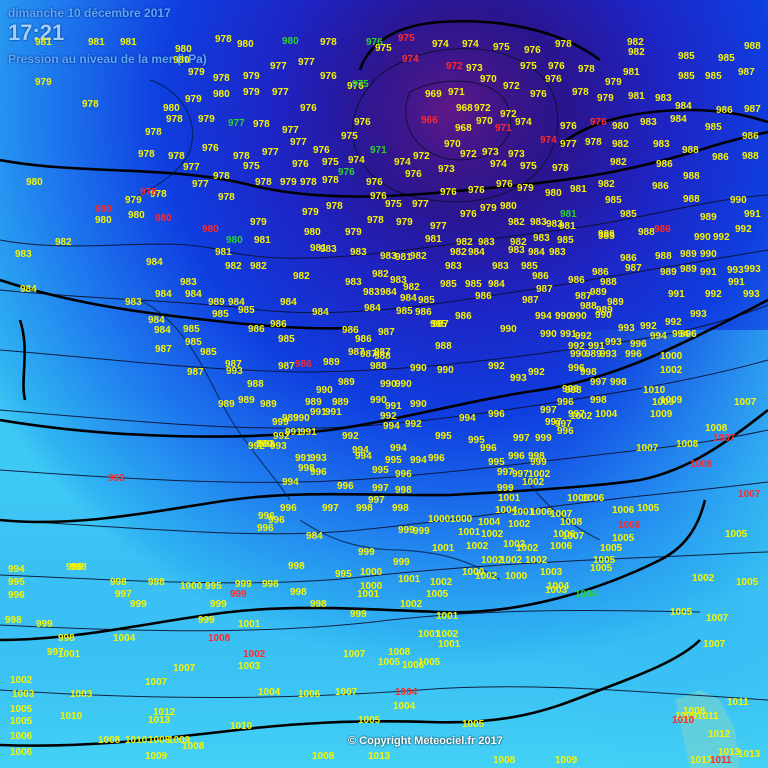 This screenshot has width=768, height=768. I want to click on pressure-label: 996, so click(265, 528).